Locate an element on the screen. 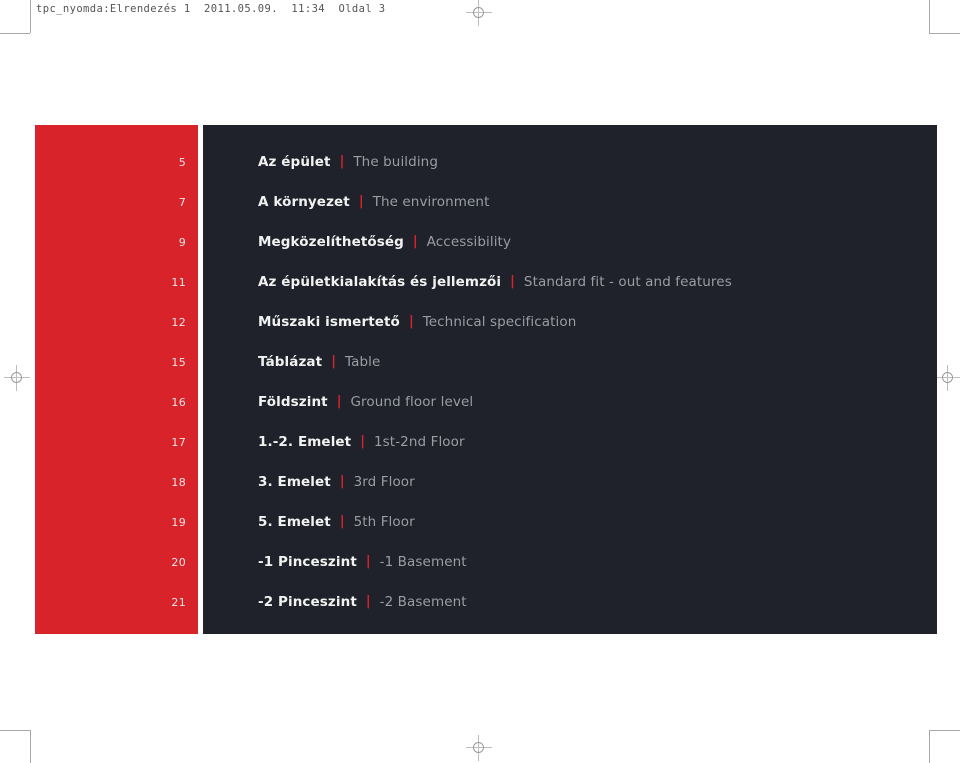  toc-entry-title-hu: 1.-2. Emelet is located at coordinates (305, 442).